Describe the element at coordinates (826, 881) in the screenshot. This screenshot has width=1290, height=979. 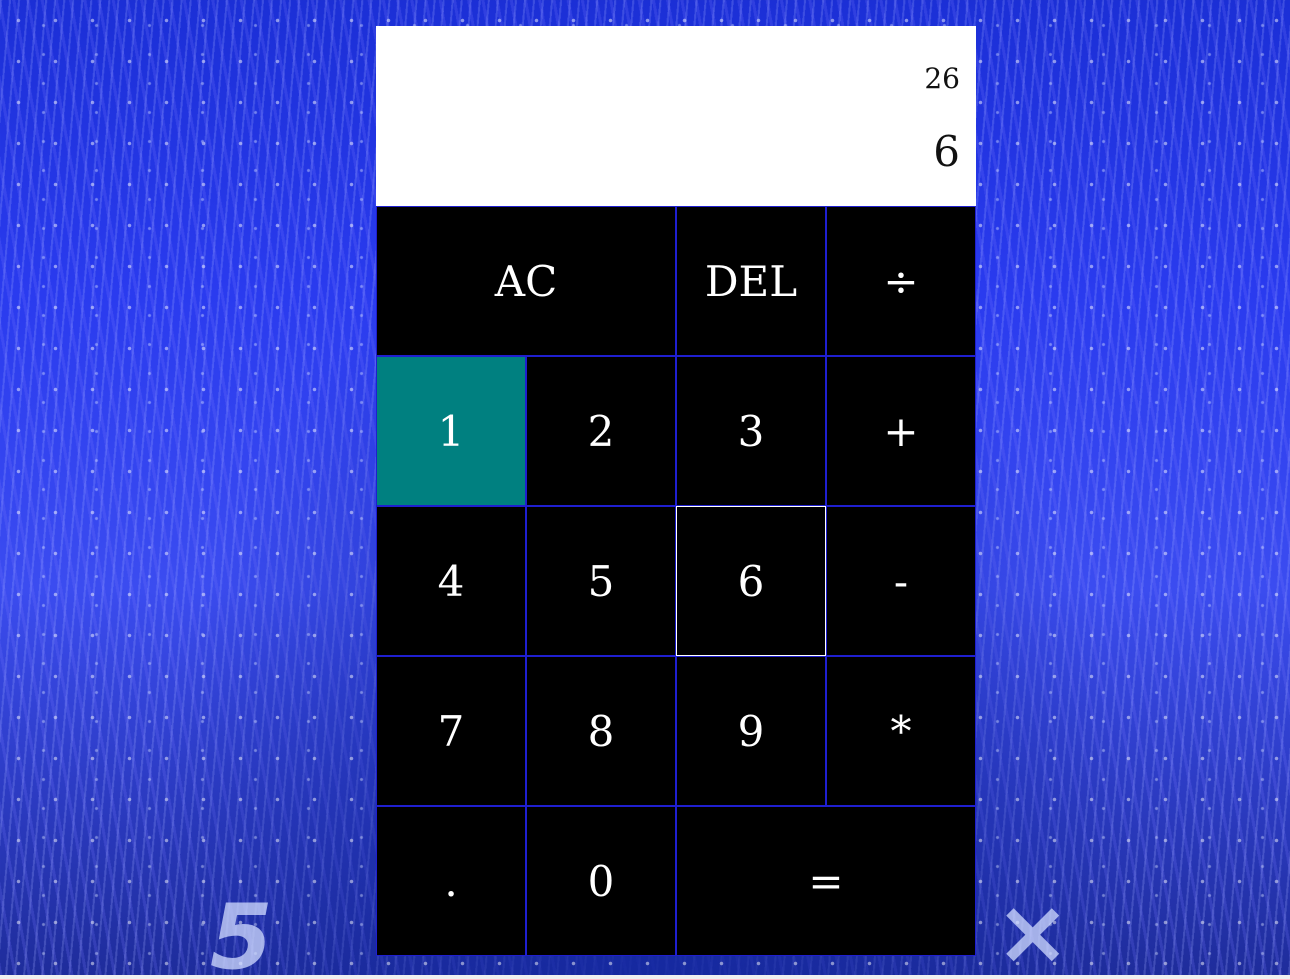
I see `equals-button: =` at that location.